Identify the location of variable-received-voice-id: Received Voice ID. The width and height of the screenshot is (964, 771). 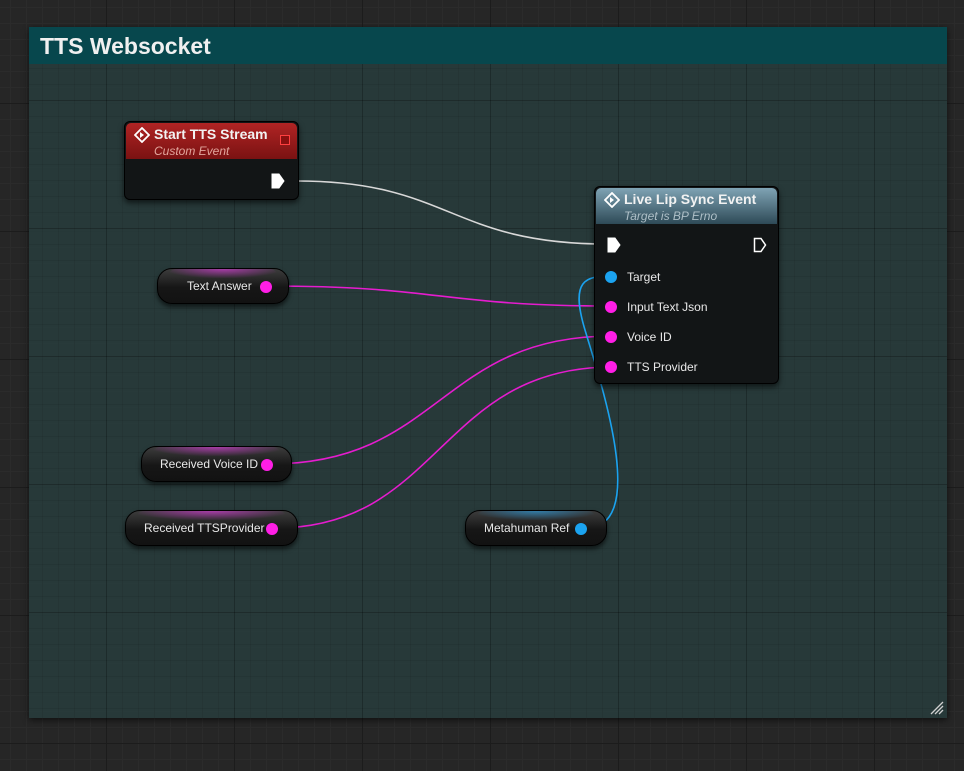
(216, 464).